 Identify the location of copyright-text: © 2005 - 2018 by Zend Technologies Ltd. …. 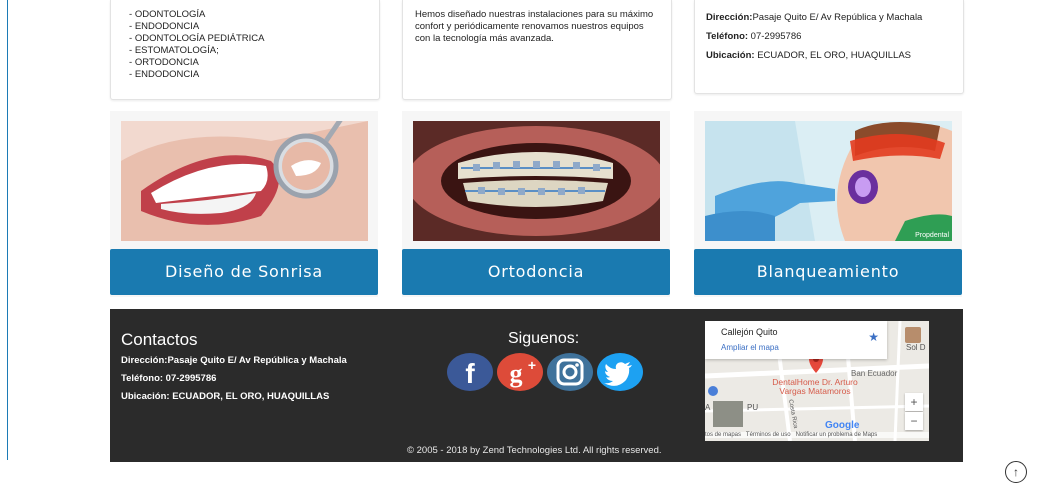
(534, 450).